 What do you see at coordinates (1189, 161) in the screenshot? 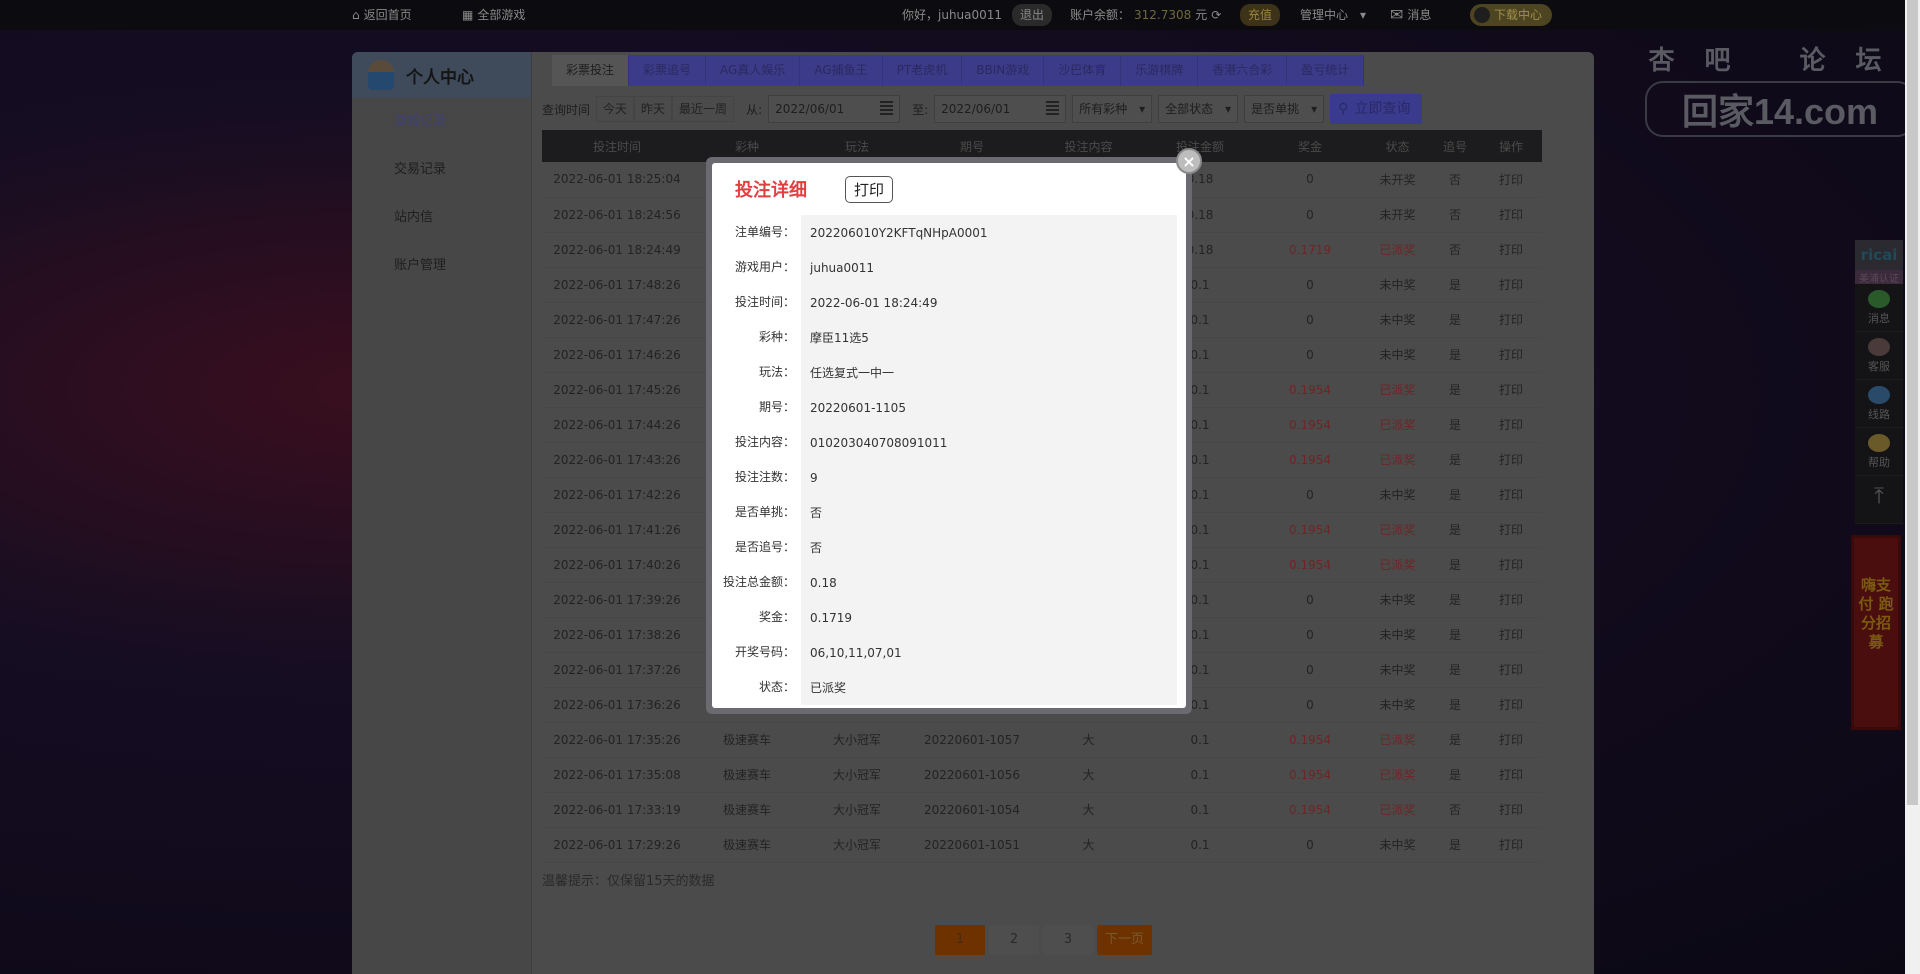
I see `close-icon: ×` at bounding box center [1189, 161].